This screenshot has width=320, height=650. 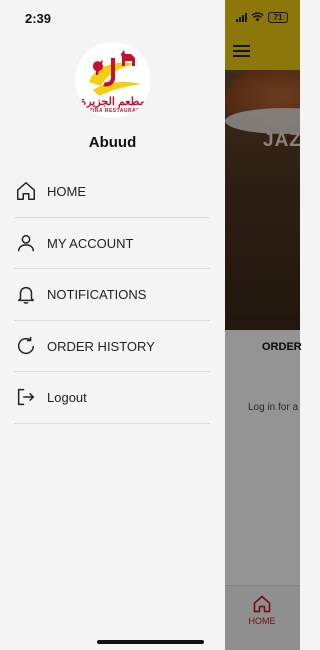 I want to click on drawer-item-label: NOTIFICATIONS, so click(x=97, y=294).